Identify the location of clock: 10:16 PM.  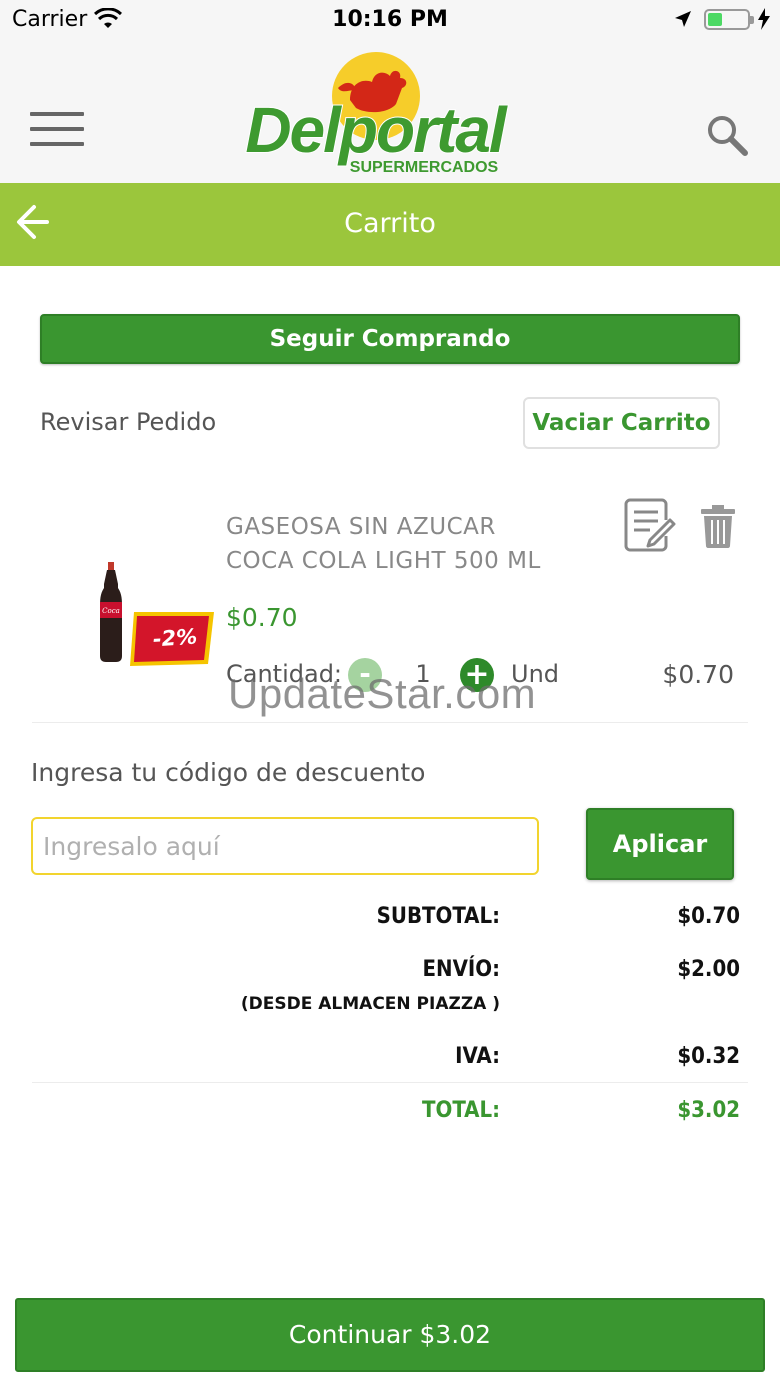
(390, 19).